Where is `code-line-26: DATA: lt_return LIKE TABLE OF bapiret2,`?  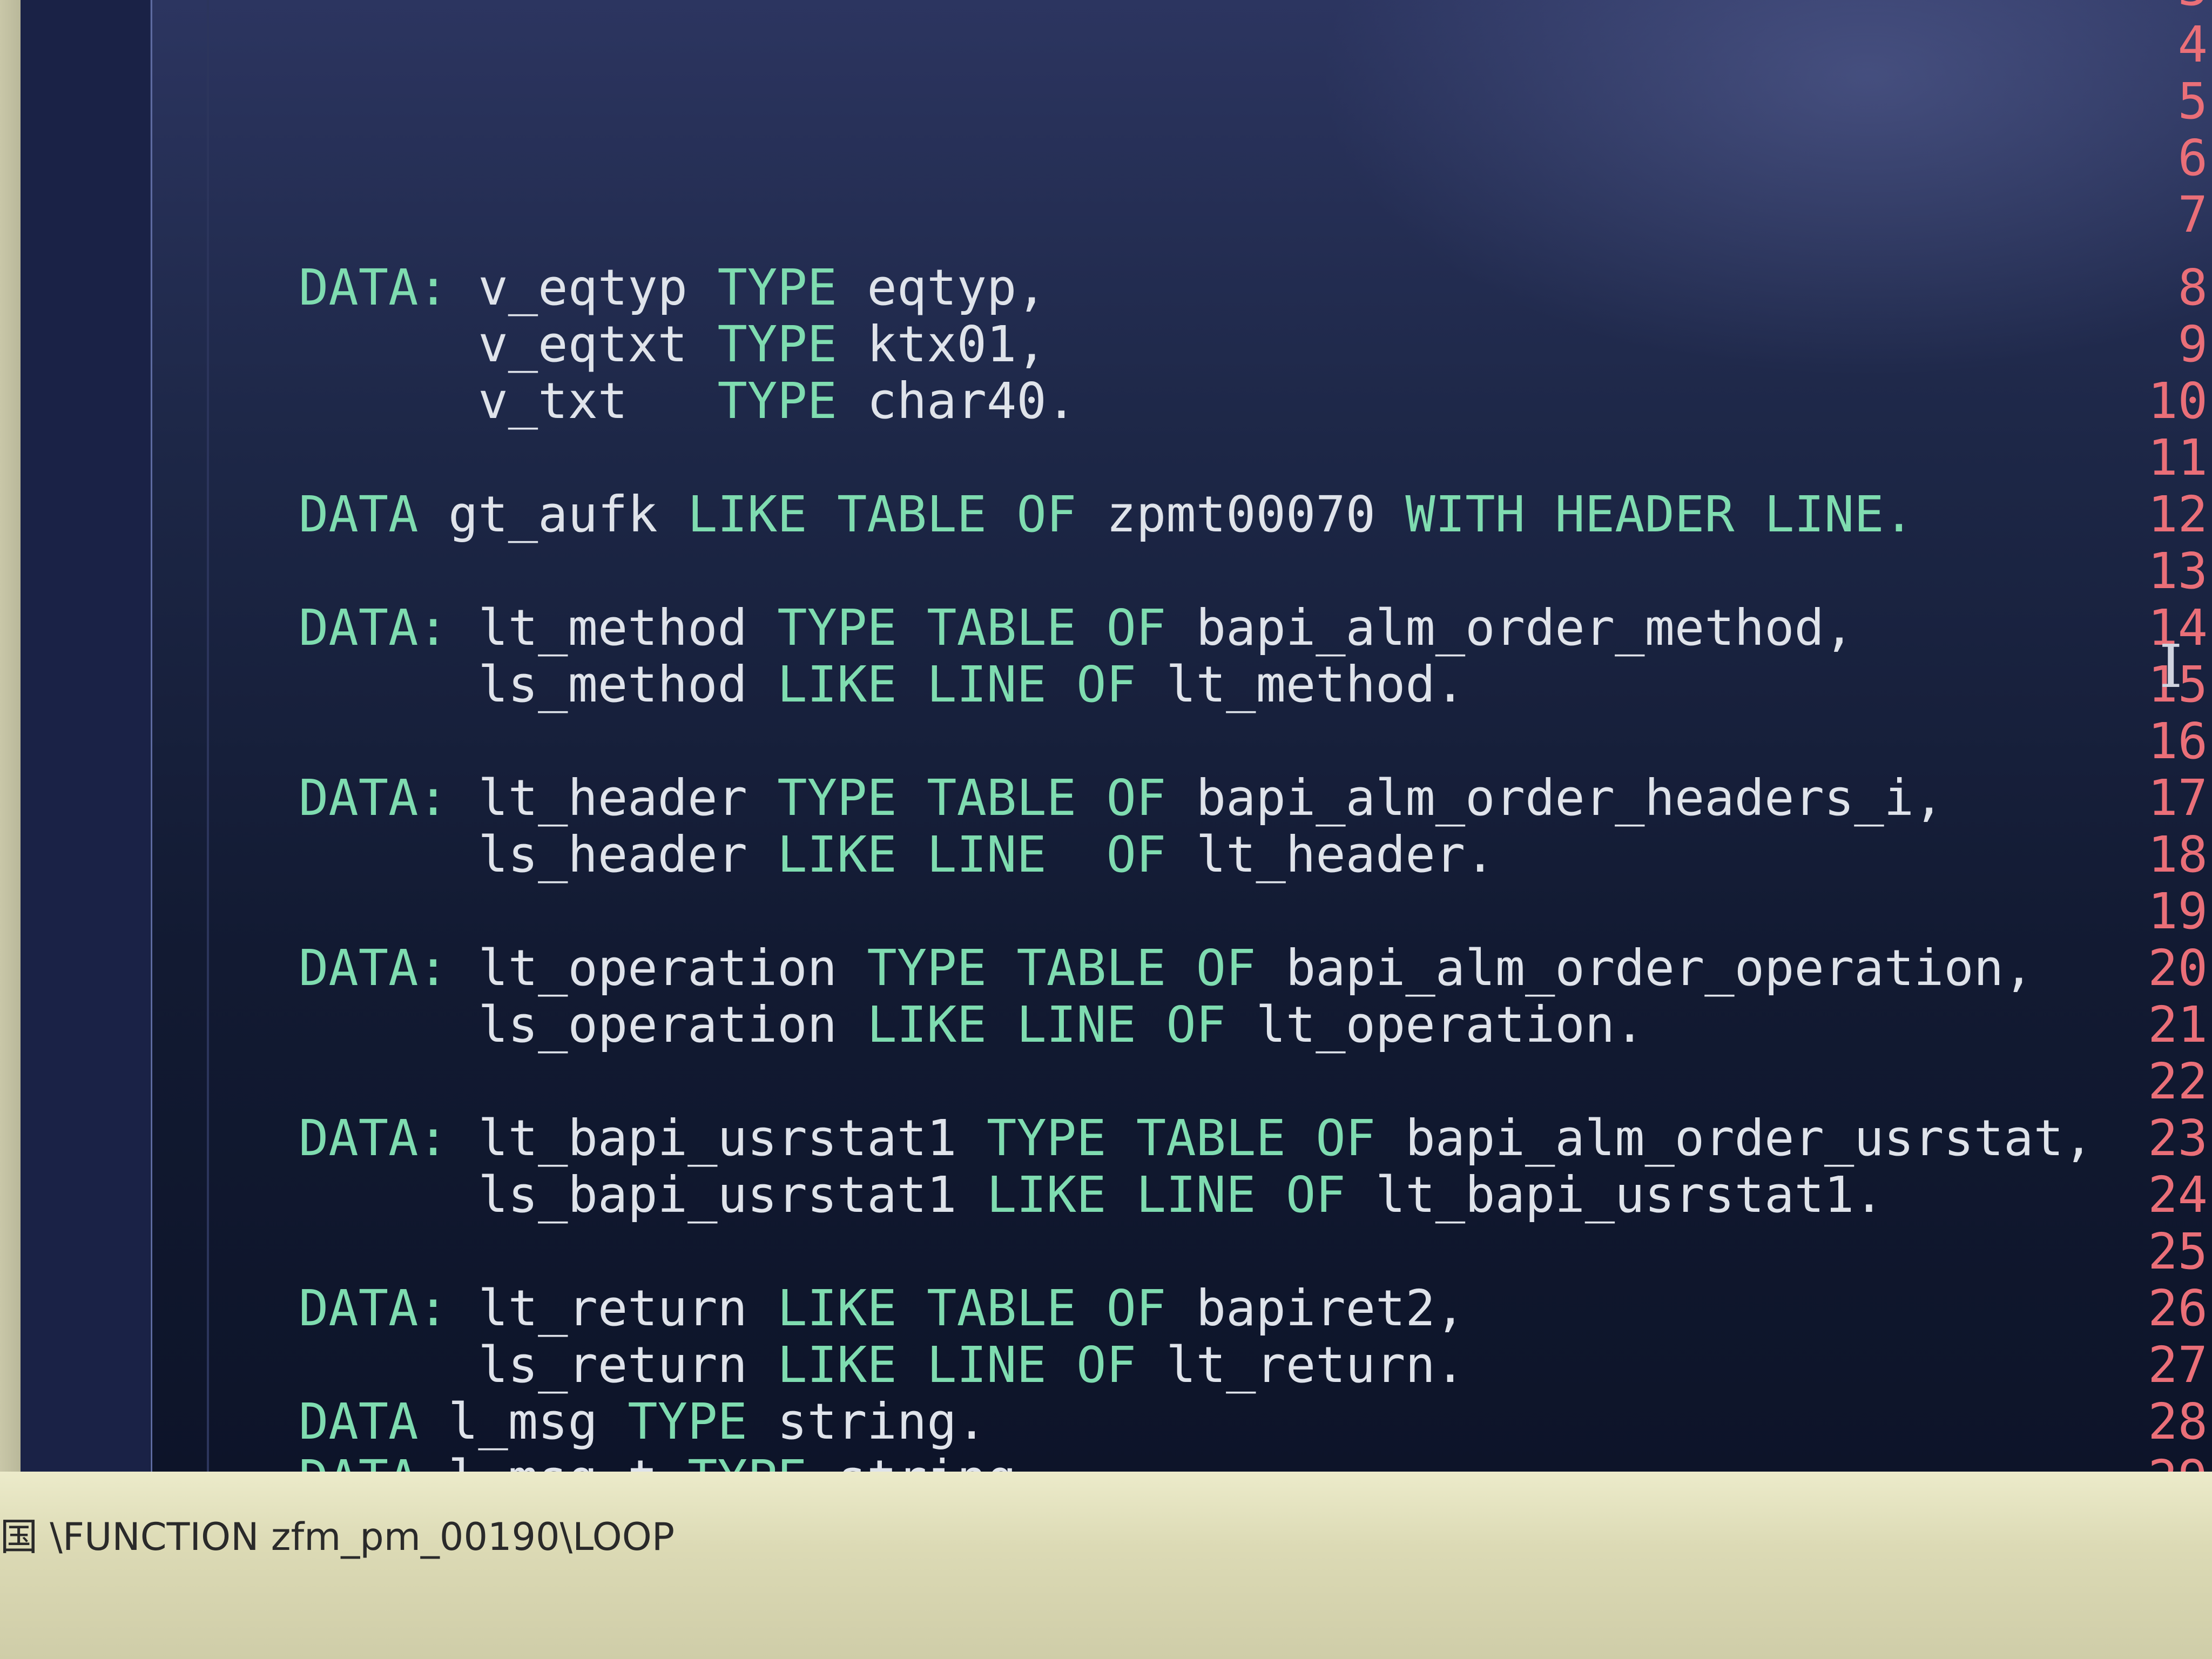 code-line-26: DATA: lt_return LIKE TABLE OF bapiret2, is located at coordinates (882, 1308).